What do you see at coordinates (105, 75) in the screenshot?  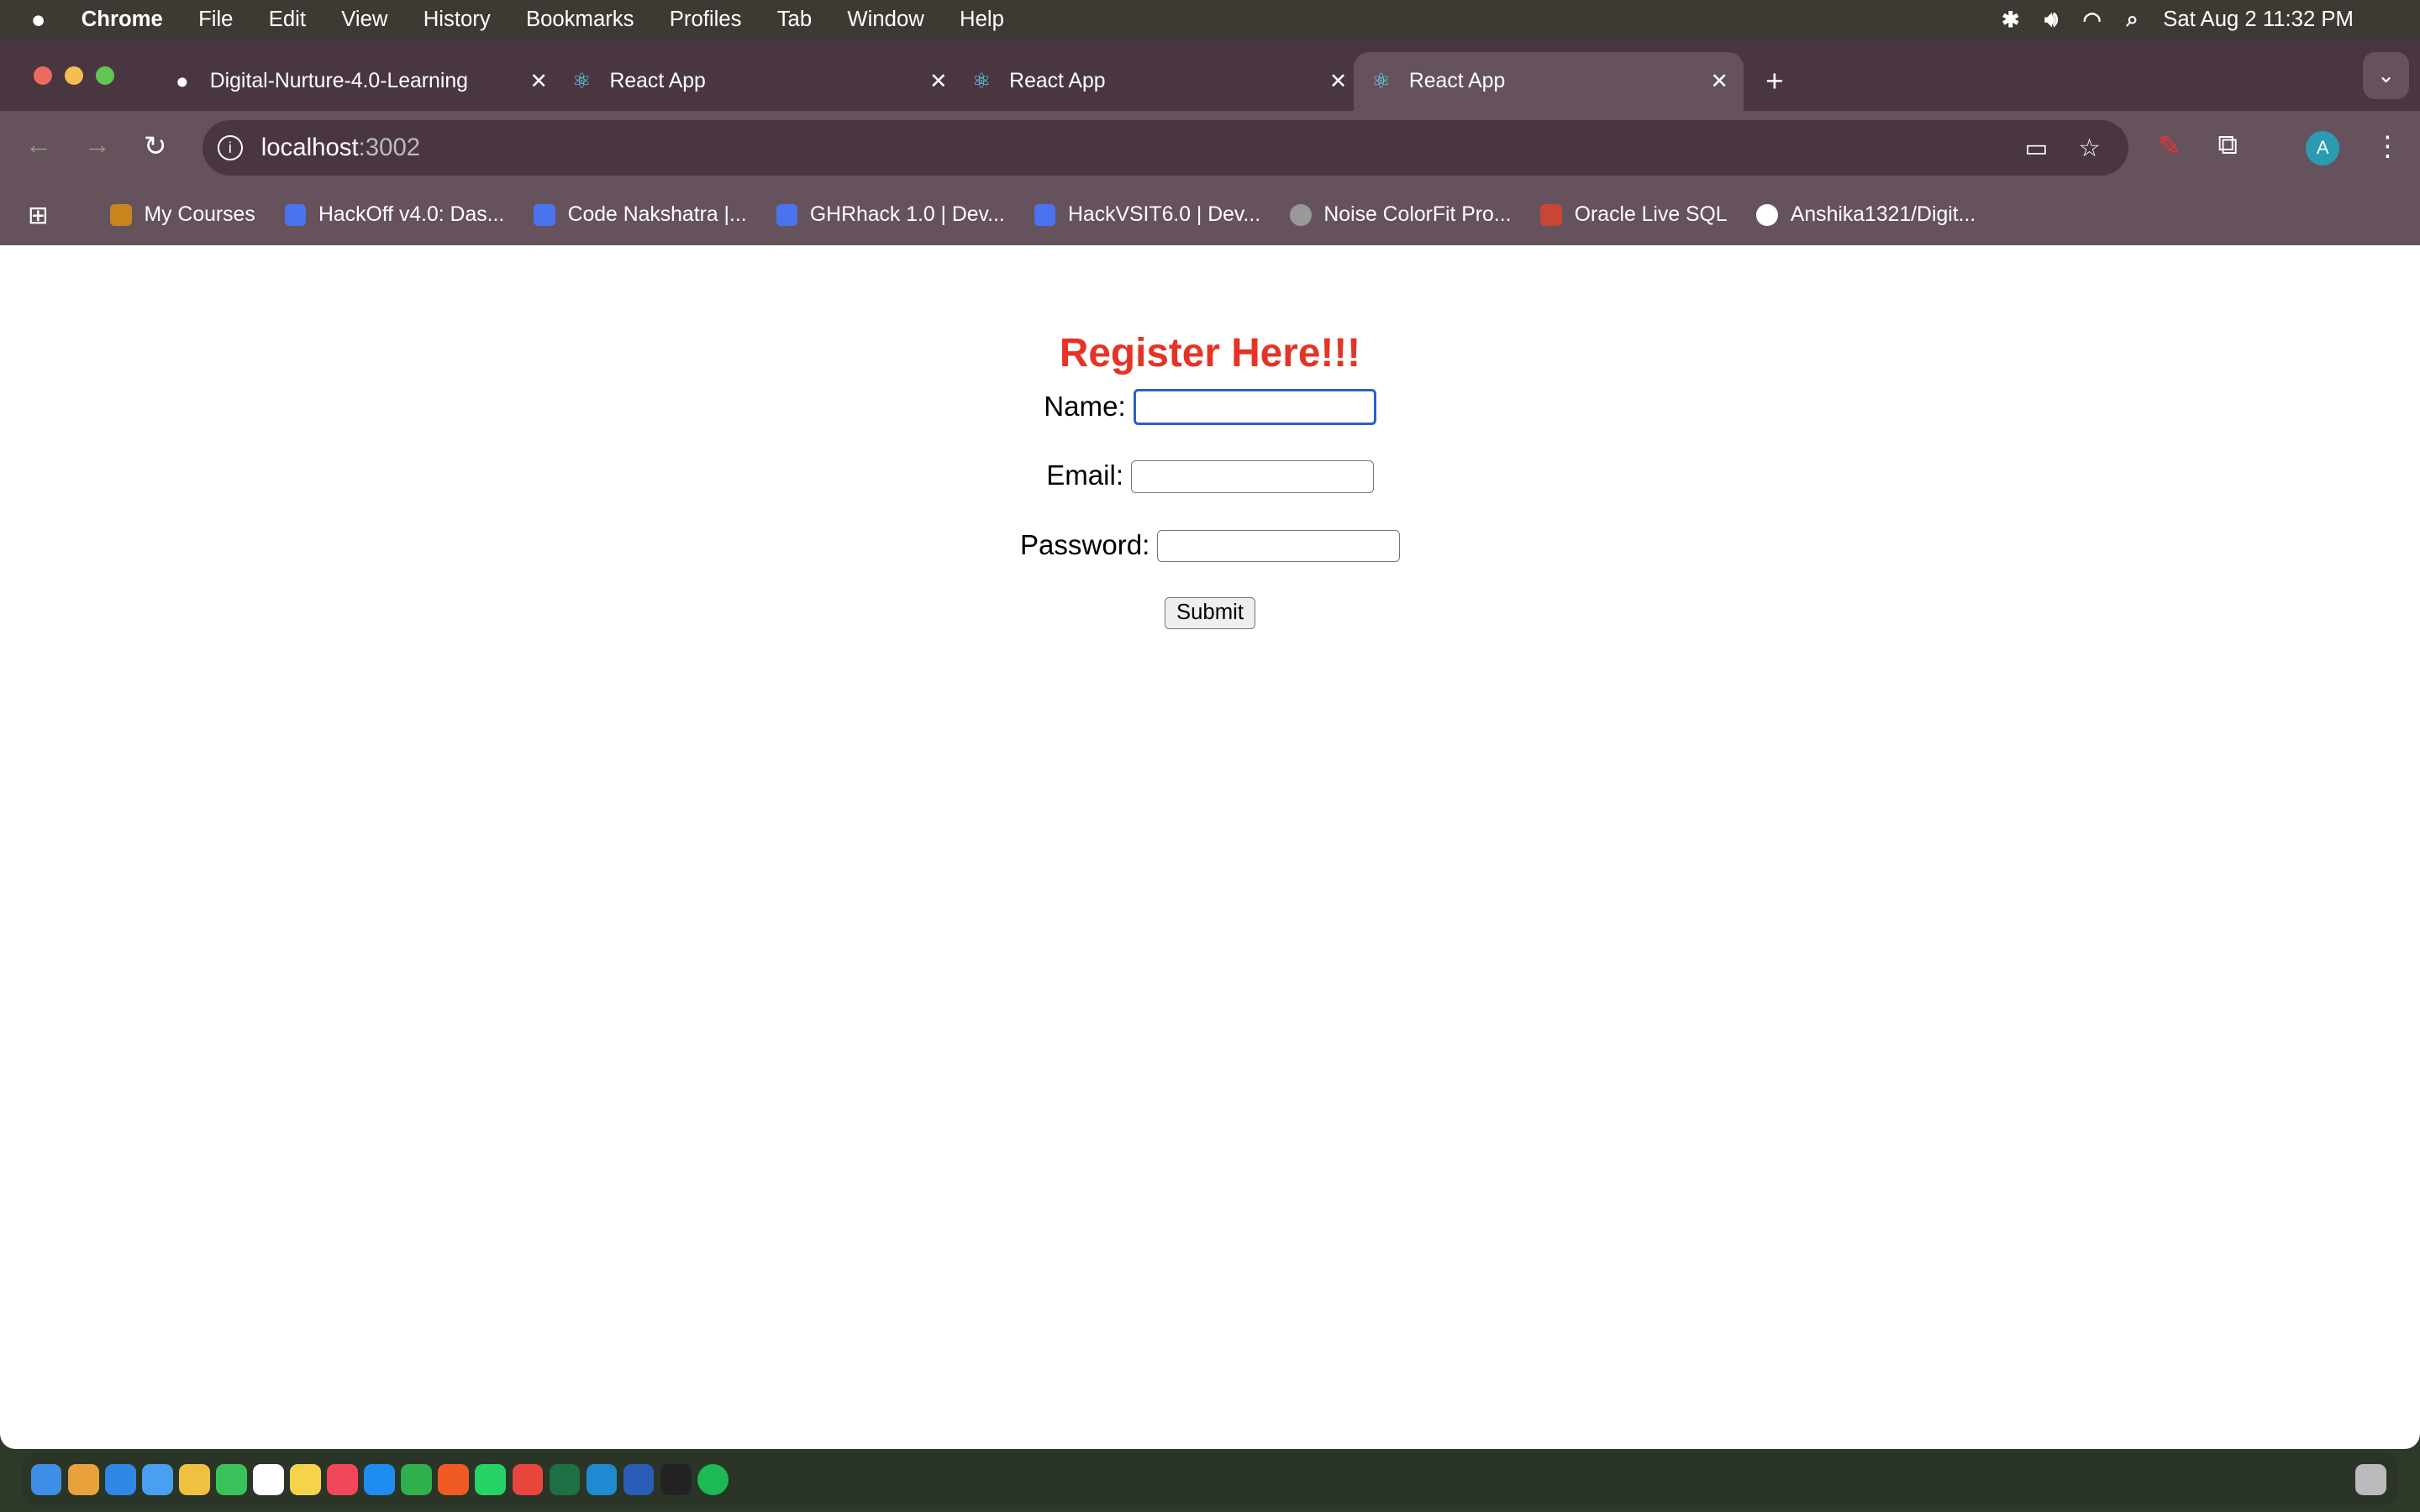 I see `maximize-window-button` at bounding box center [105, 75].